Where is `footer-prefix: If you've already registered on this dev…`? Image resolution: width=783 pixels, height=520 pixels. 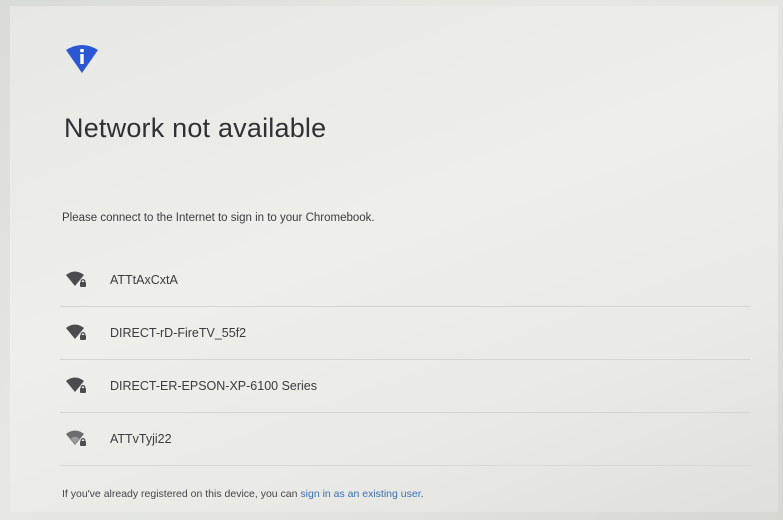
footer-prefix: If you've already registered on this dev… is located at coordinates (181, 494).